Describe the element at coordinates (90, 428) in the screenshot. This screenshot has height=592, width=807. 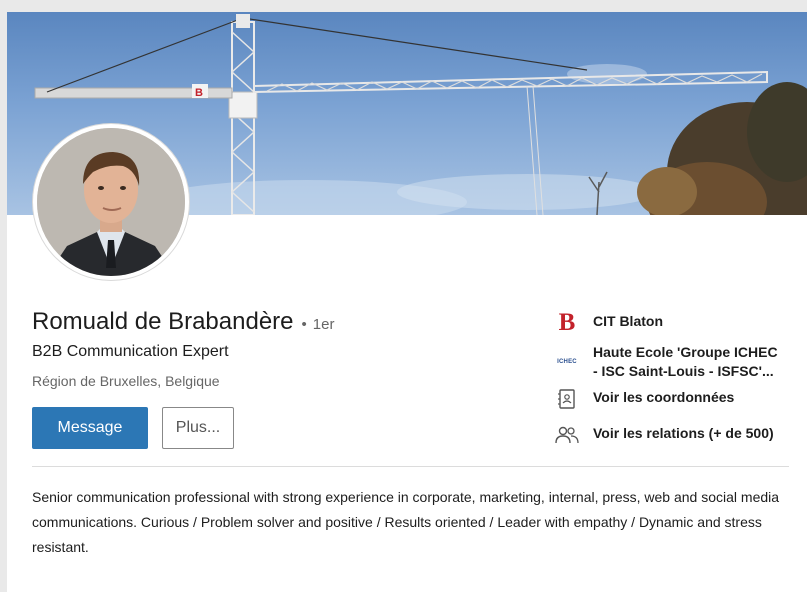
I see `message-button: Message` at that location.